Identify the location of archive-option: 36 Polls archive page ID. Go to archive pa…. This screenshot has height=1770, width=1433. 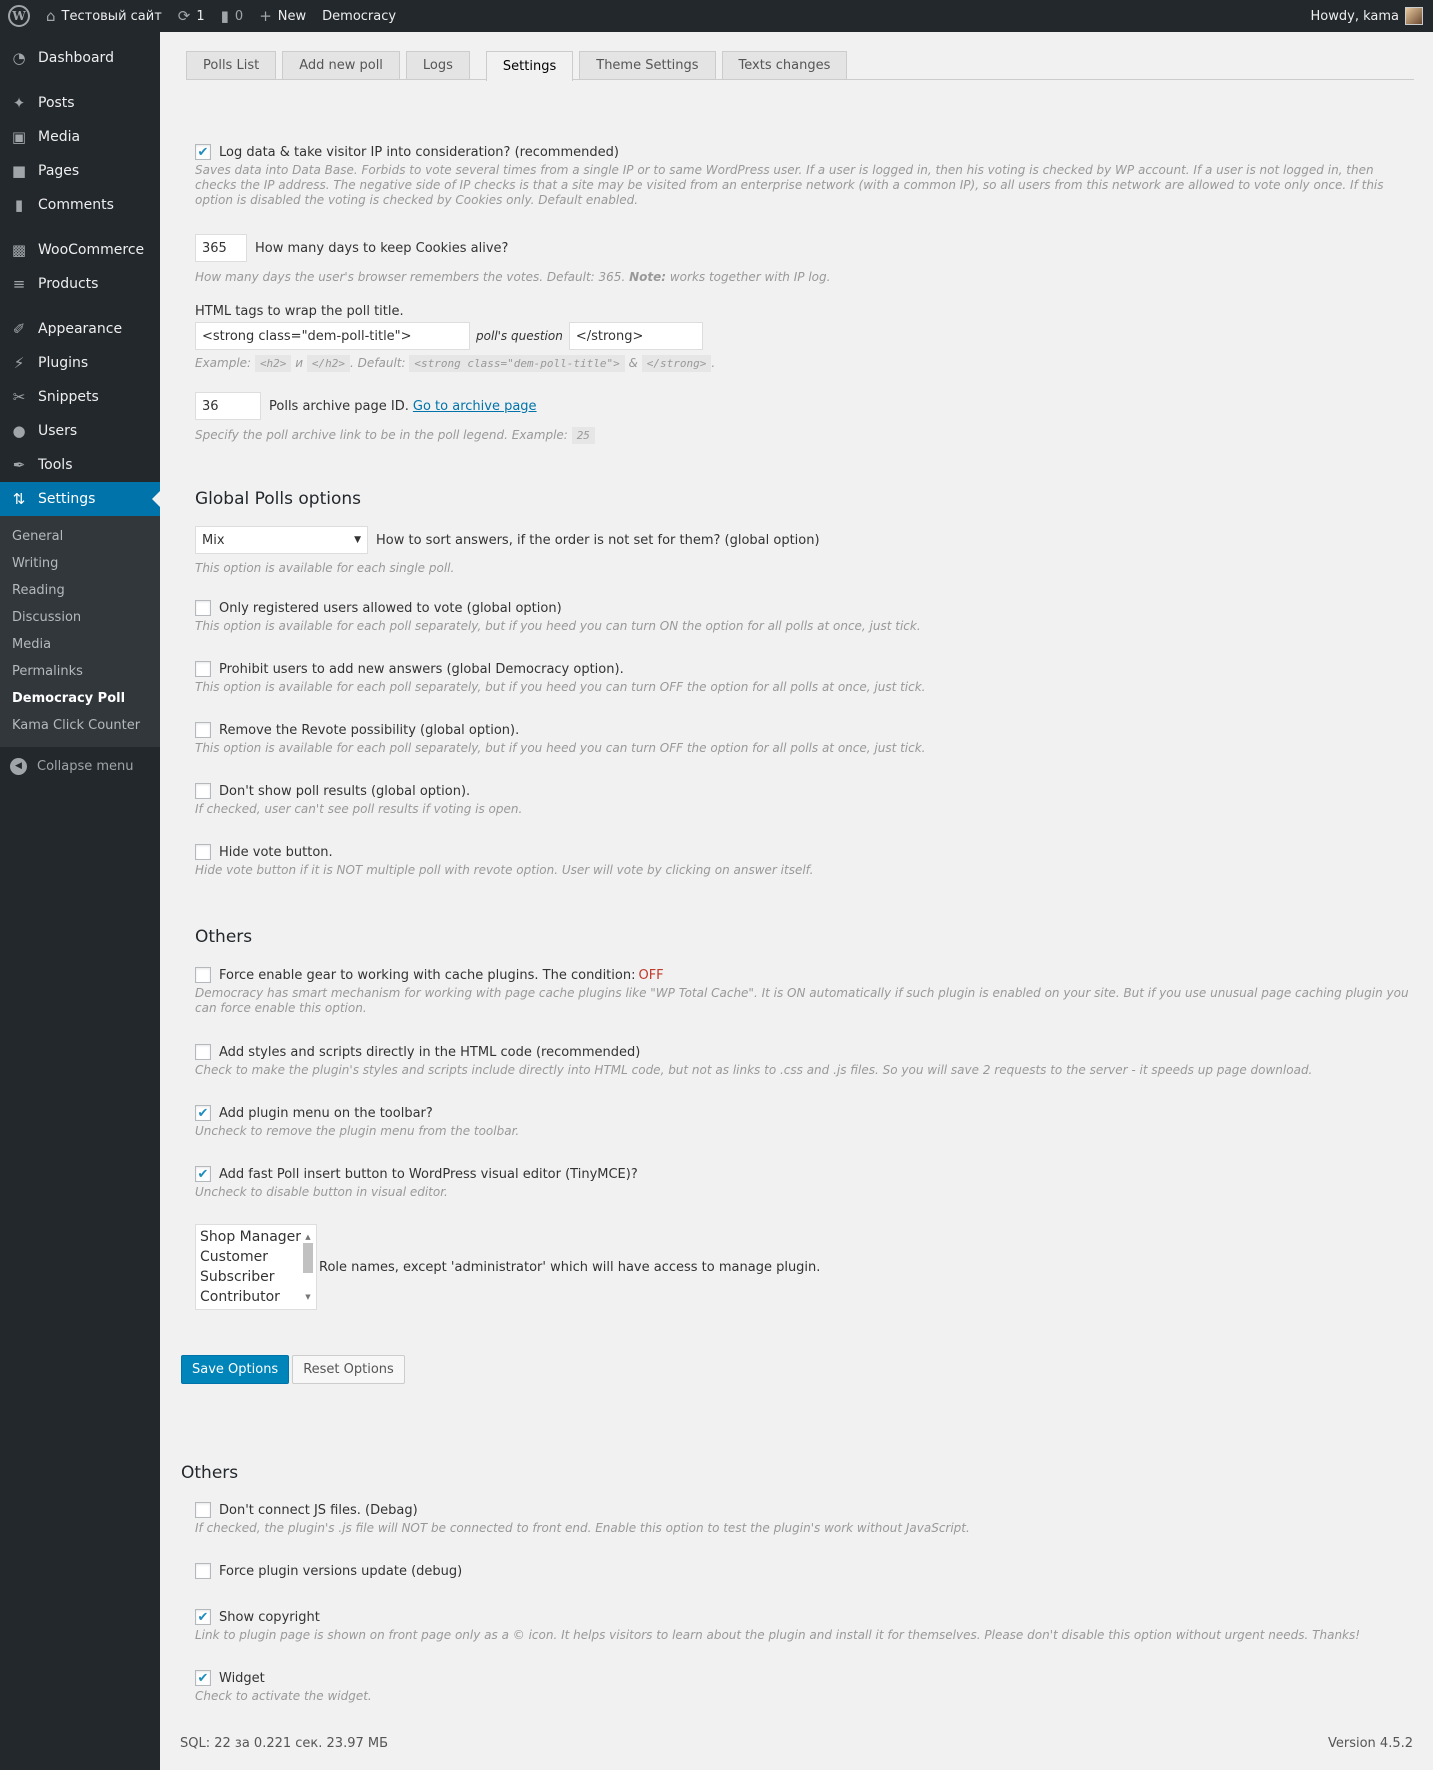
(395, 418).